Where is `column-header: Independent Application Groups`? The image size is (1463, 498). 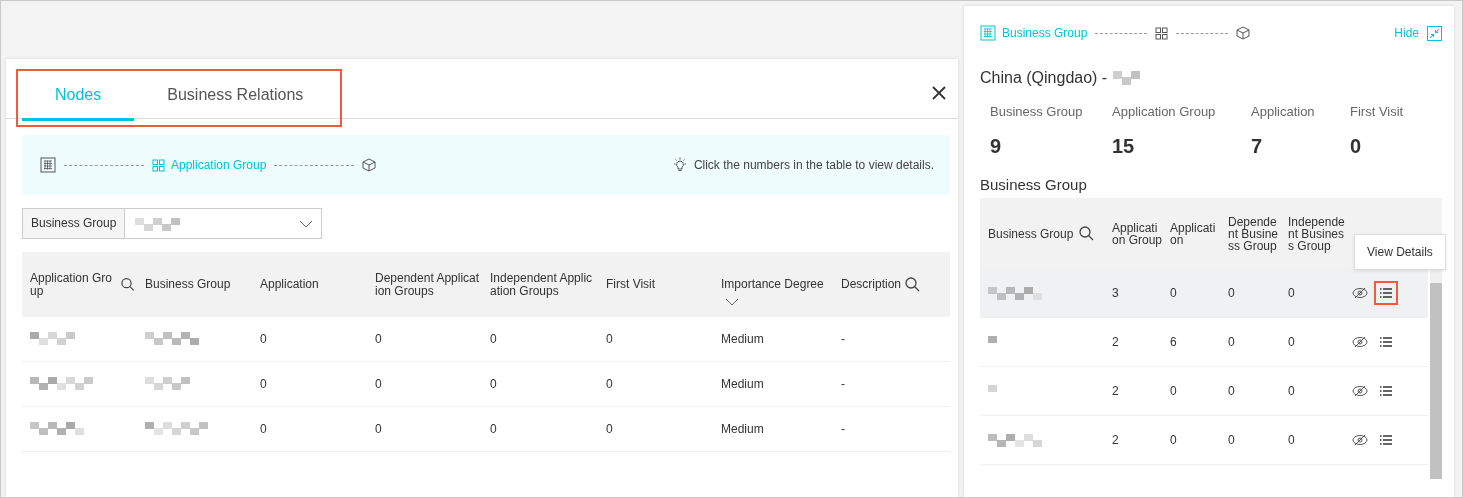
column-header: Independent Application Groups is located at coordinates (542, 284).